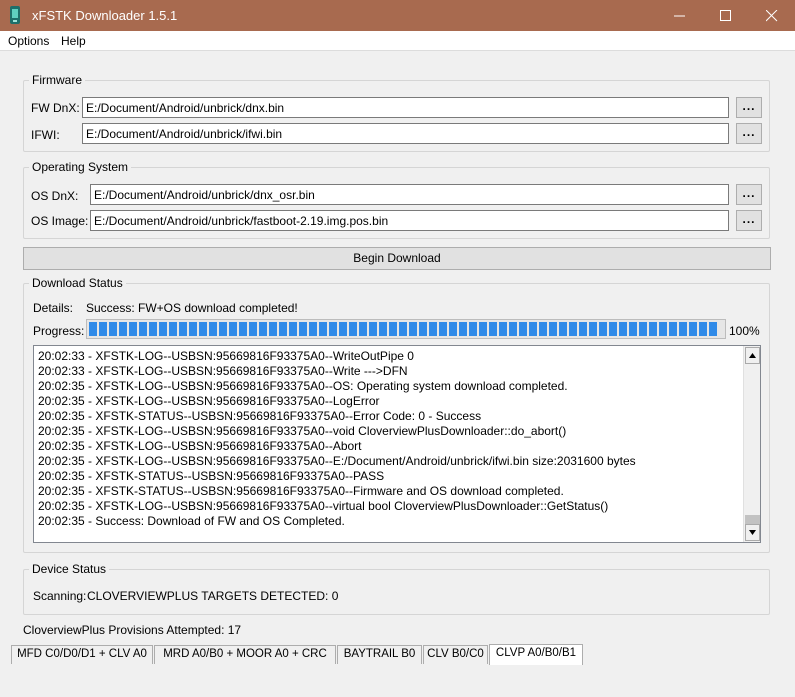 This screenshot has width=795, height=697. I want to click on details-value: Success: FW+OS download completed!, so click(192, 308).